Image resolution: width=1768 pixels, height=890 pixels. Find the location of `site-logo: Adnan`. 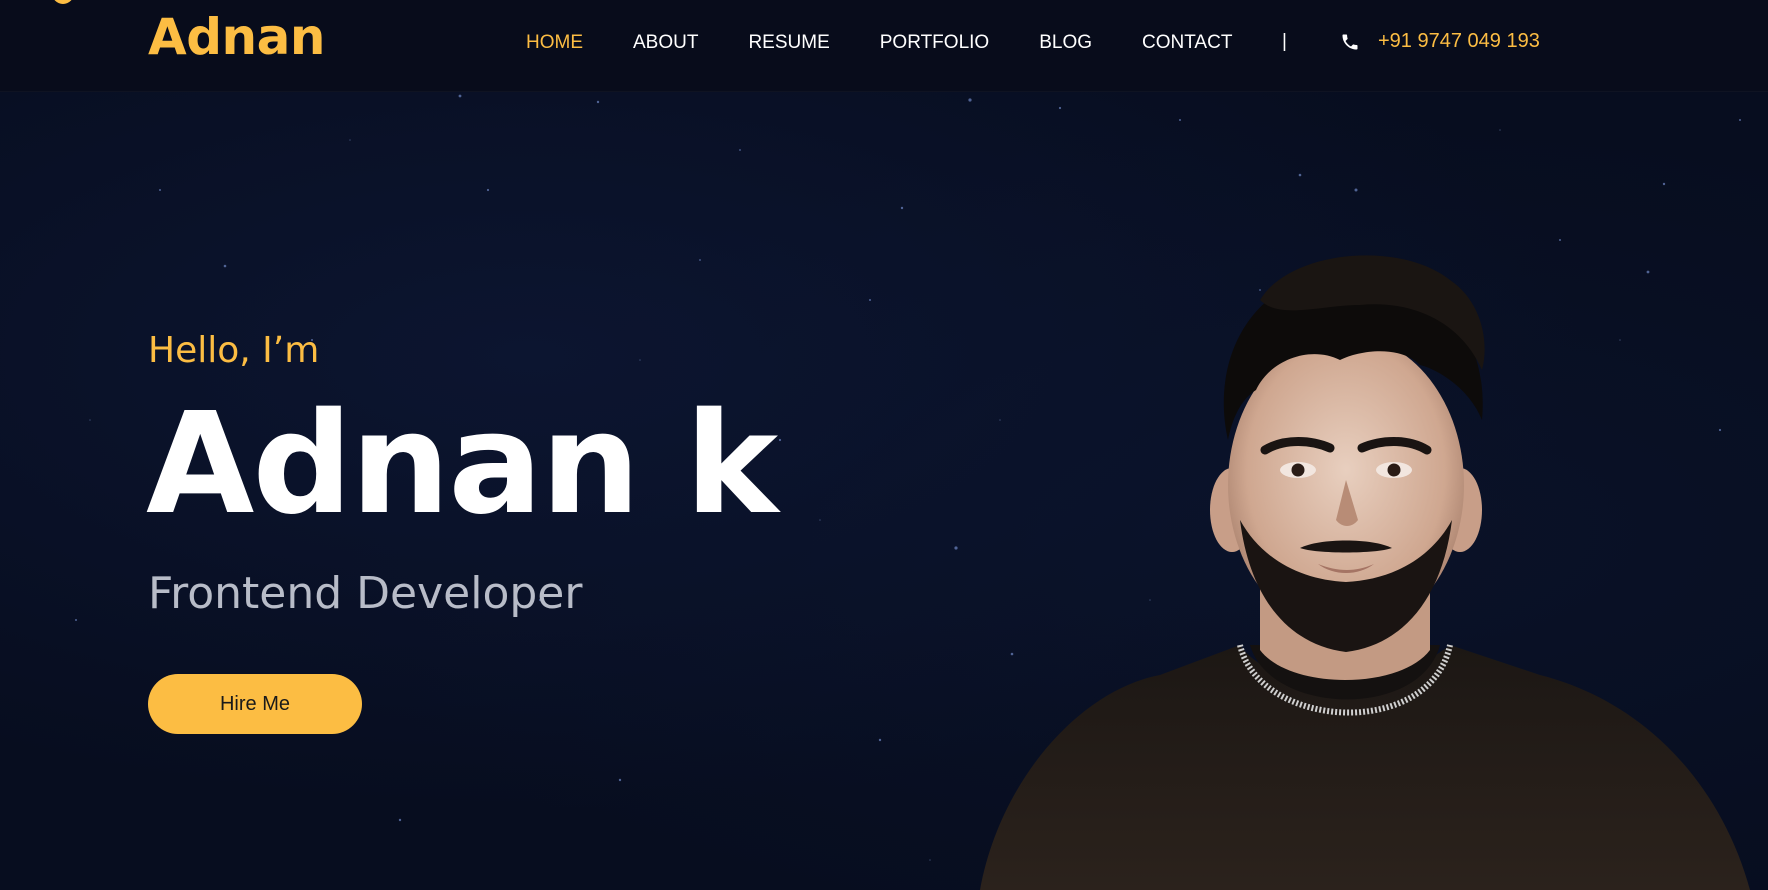

site-logo: Adnan is located at coordinates (236, 37).